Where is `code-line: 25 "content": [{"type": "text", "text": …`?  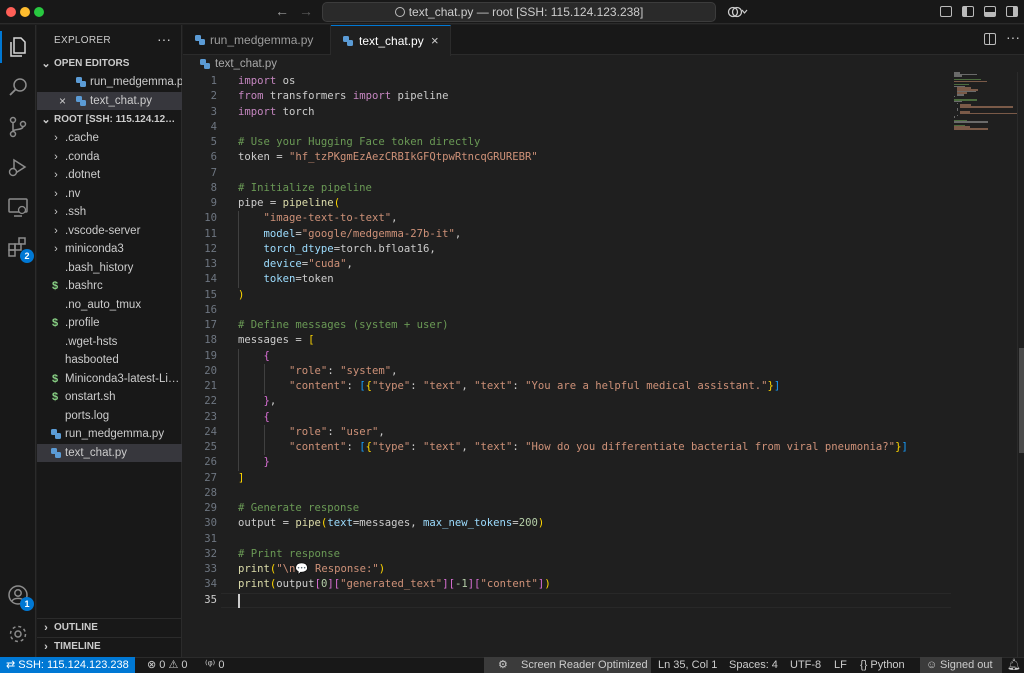 code-line: 25 "content": [{"type": "text", "text": … is located at coordinates (573, 447).